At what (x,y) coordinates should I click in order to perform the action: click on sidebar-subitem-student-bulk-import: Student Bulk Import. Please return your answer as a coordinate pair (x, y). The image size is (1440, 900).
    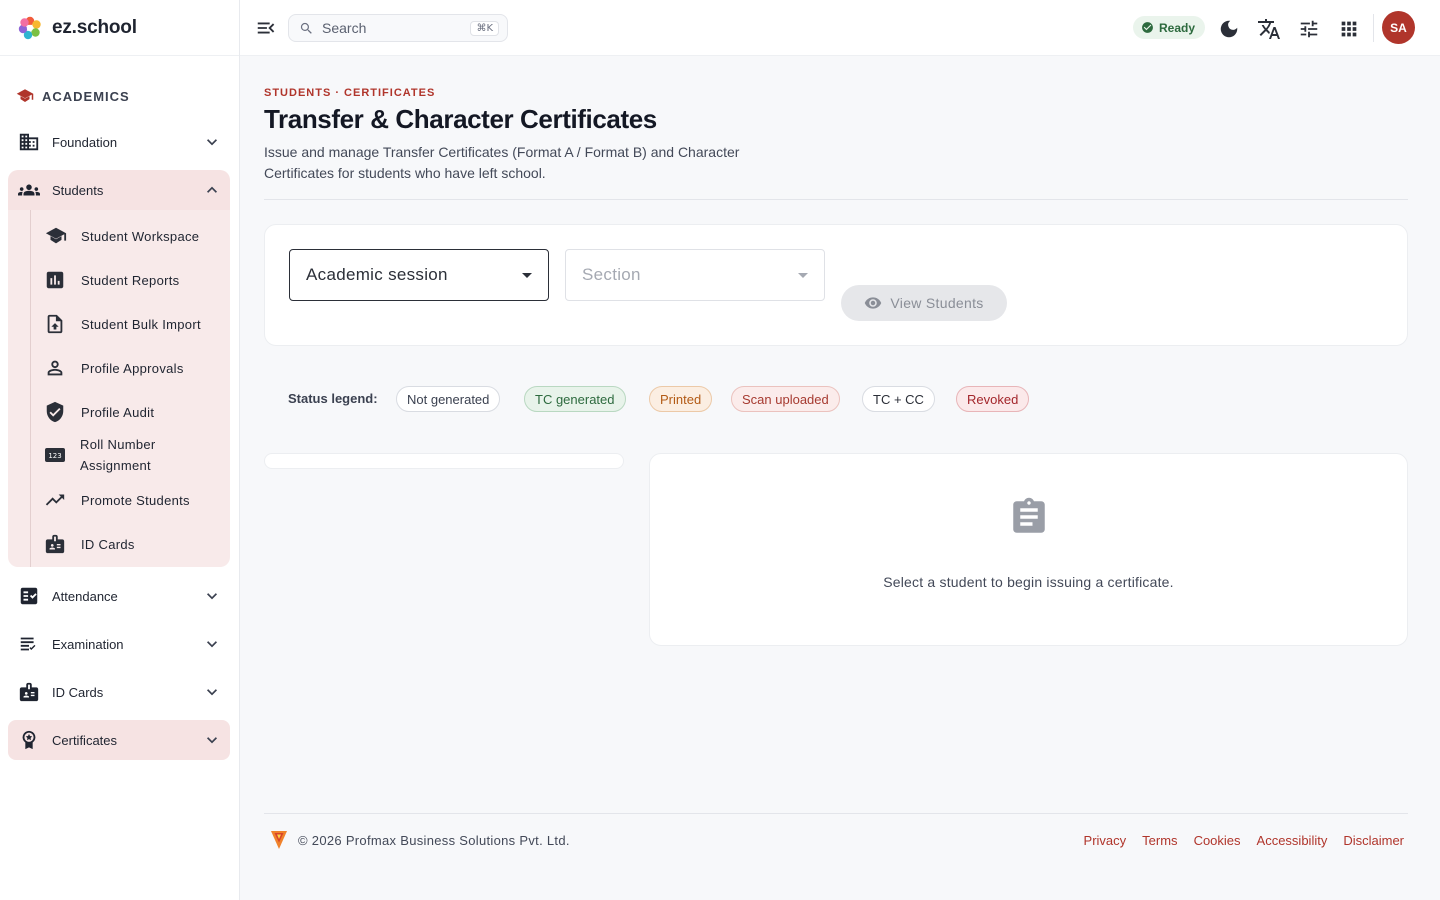
    Looking at the image, I should click on (134, 324).